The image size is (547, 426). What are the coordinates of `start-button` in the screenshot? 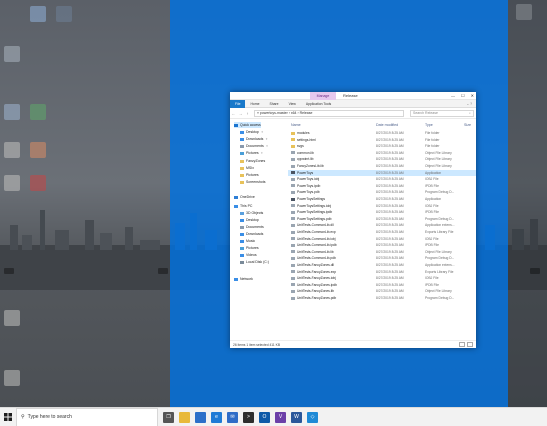 It's located at (8, 417).